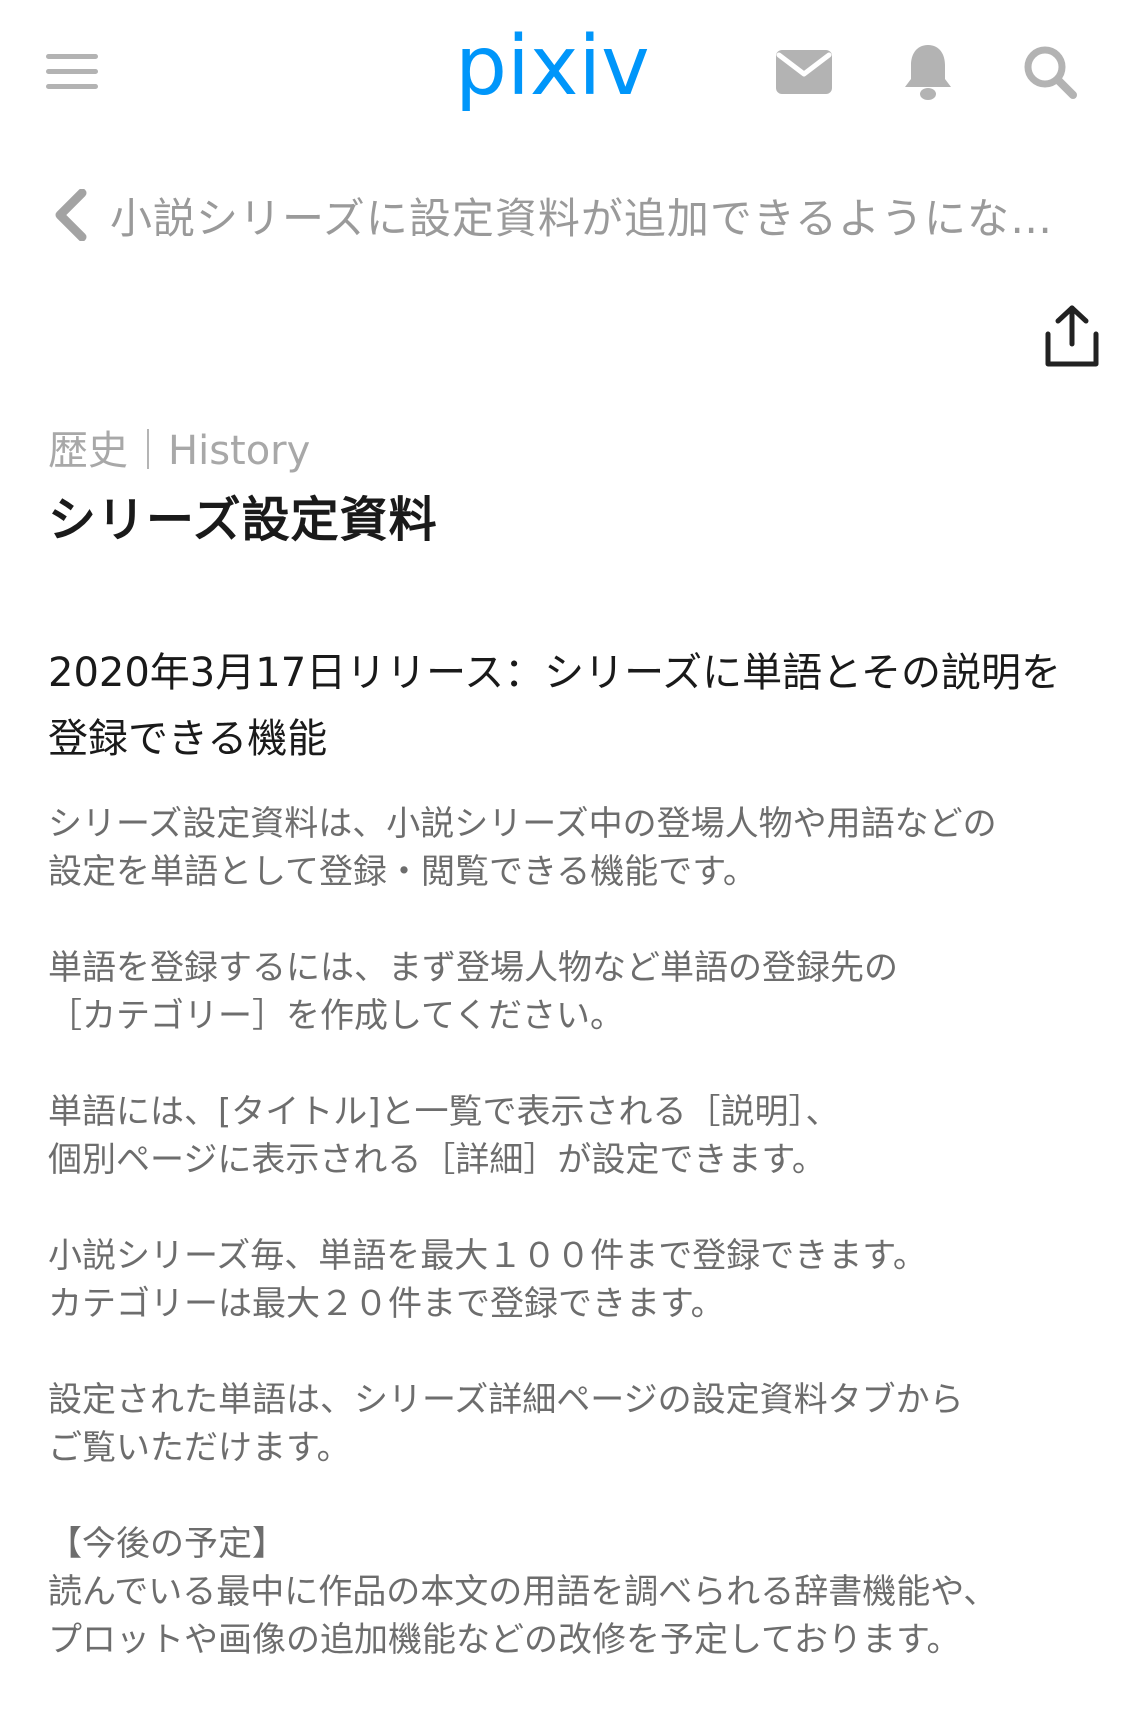 This screenshot has height=1729, width=1125. Describe the element at coordinates (179, 451) in the screenshot. I see `article-category: 歴史｜History` at that location.